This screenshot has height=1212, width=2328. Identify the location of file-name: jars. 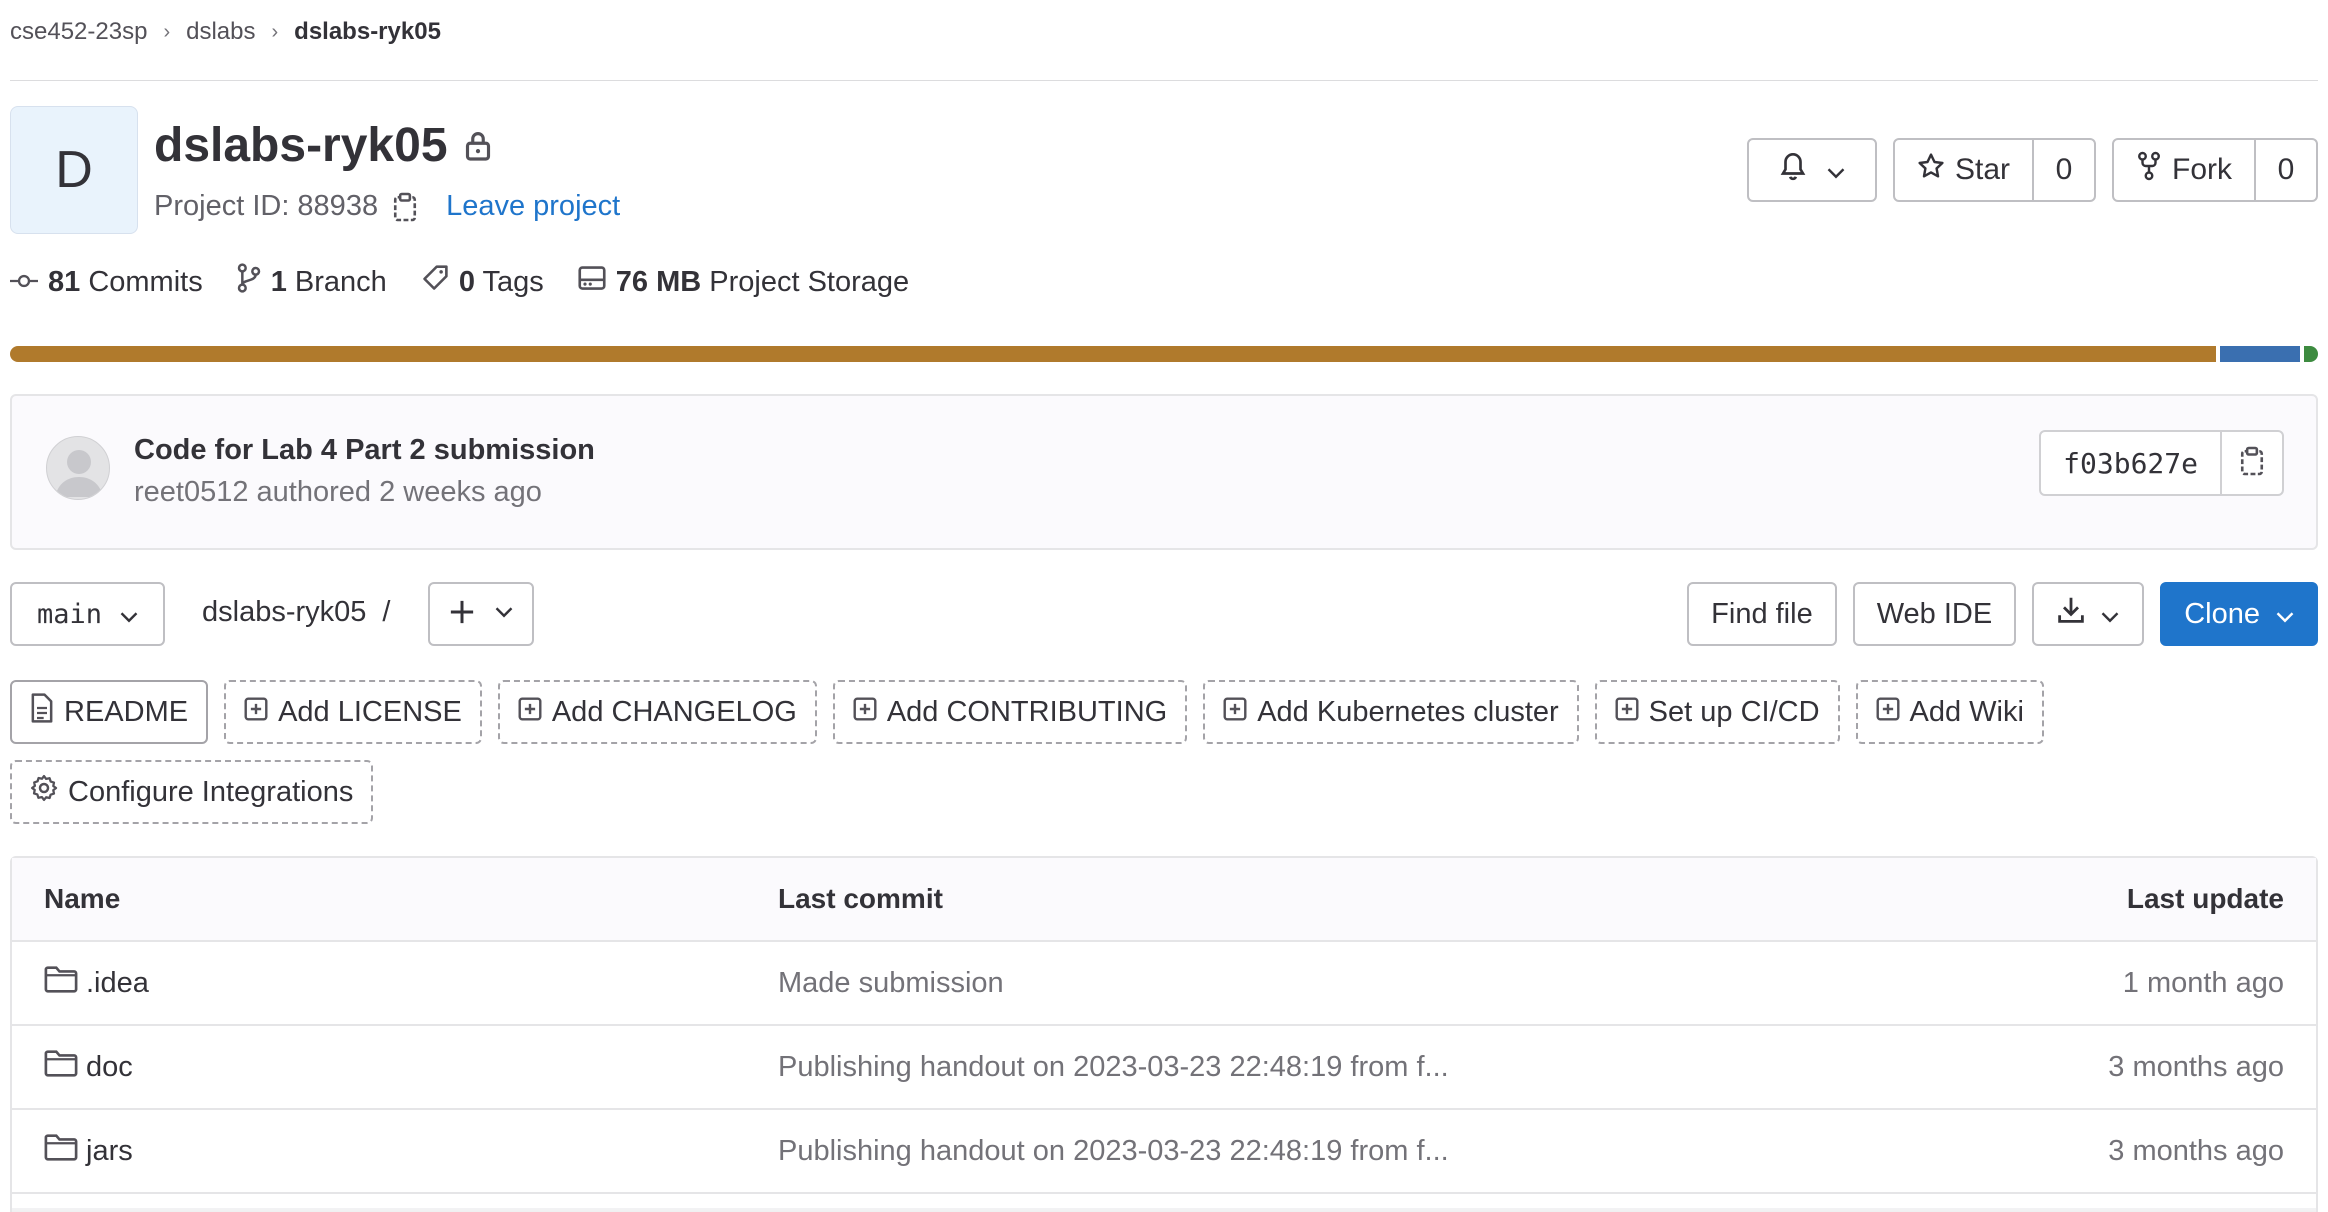
(109, 1151).